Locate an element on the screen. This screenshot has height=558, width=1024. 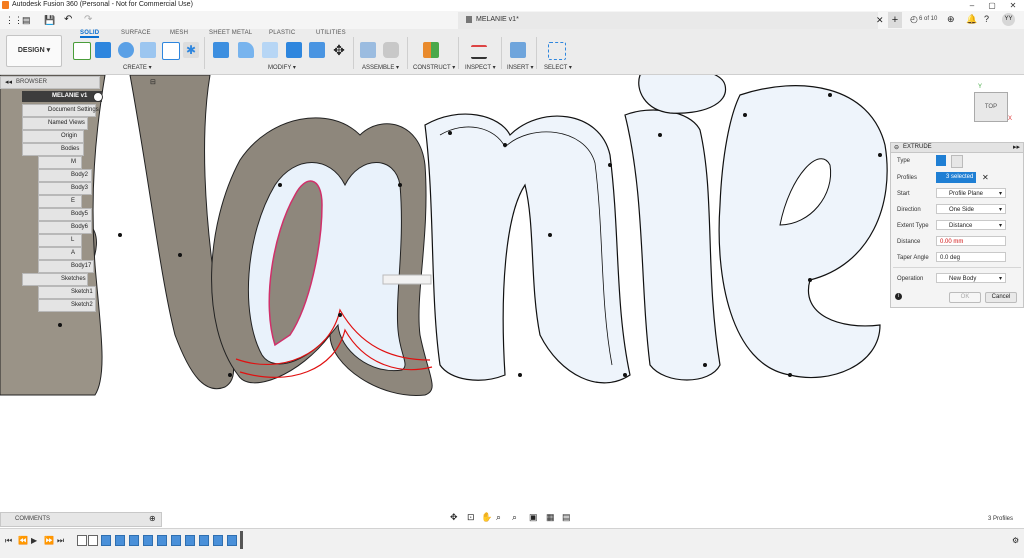
look-at-icon: ⊡ is located at coordinates (471, 517).